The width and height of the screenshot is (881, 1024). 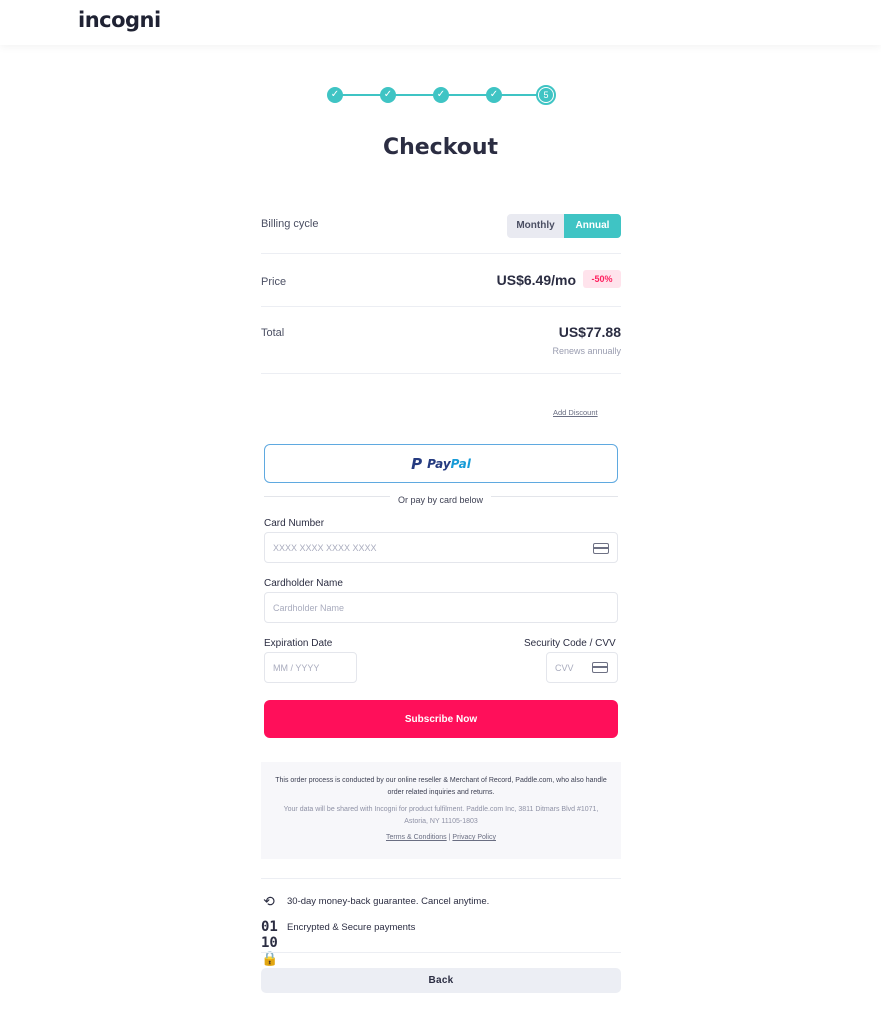 What do you see at coordinates (570, 643) in the screenshot?
I see `cvv-label: Security Code / CVV` at bounding box center [570, 643].